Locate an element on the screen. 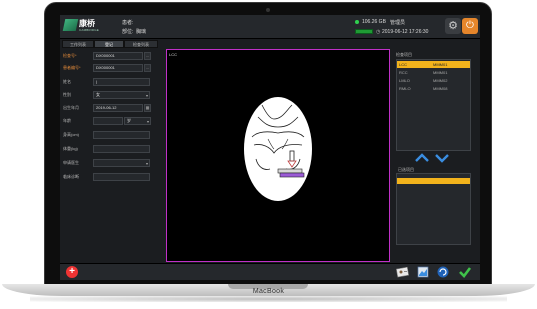 This screenshot has width=537, height=309. patient-id-input: DX000001 is located at coordinates (118, 68).